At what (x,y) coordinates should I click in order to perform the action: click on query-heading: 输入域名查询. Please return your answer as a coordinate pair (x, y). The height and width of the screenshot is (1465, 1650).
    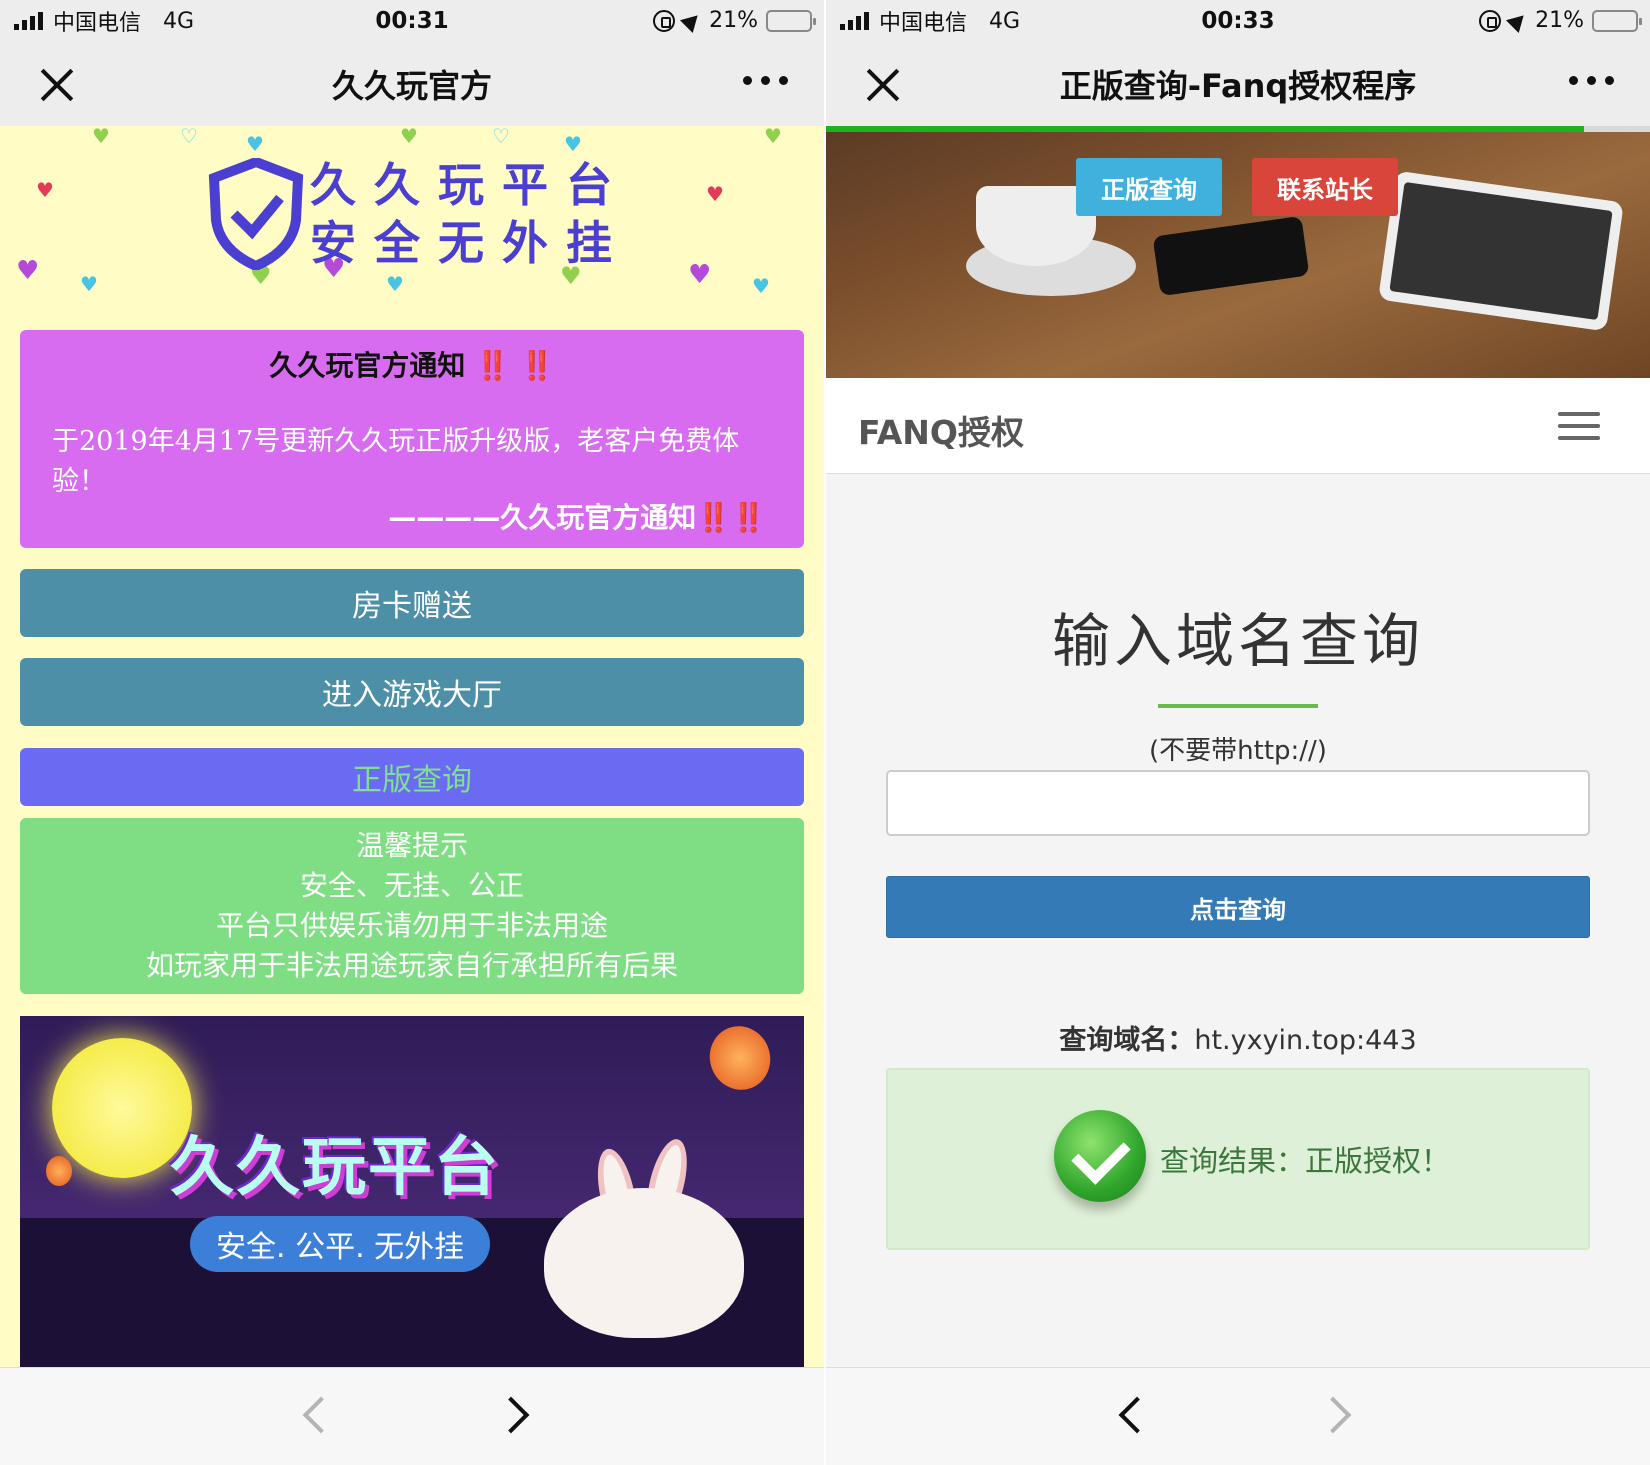
    Looking at the image, I should click on (1237, 641).